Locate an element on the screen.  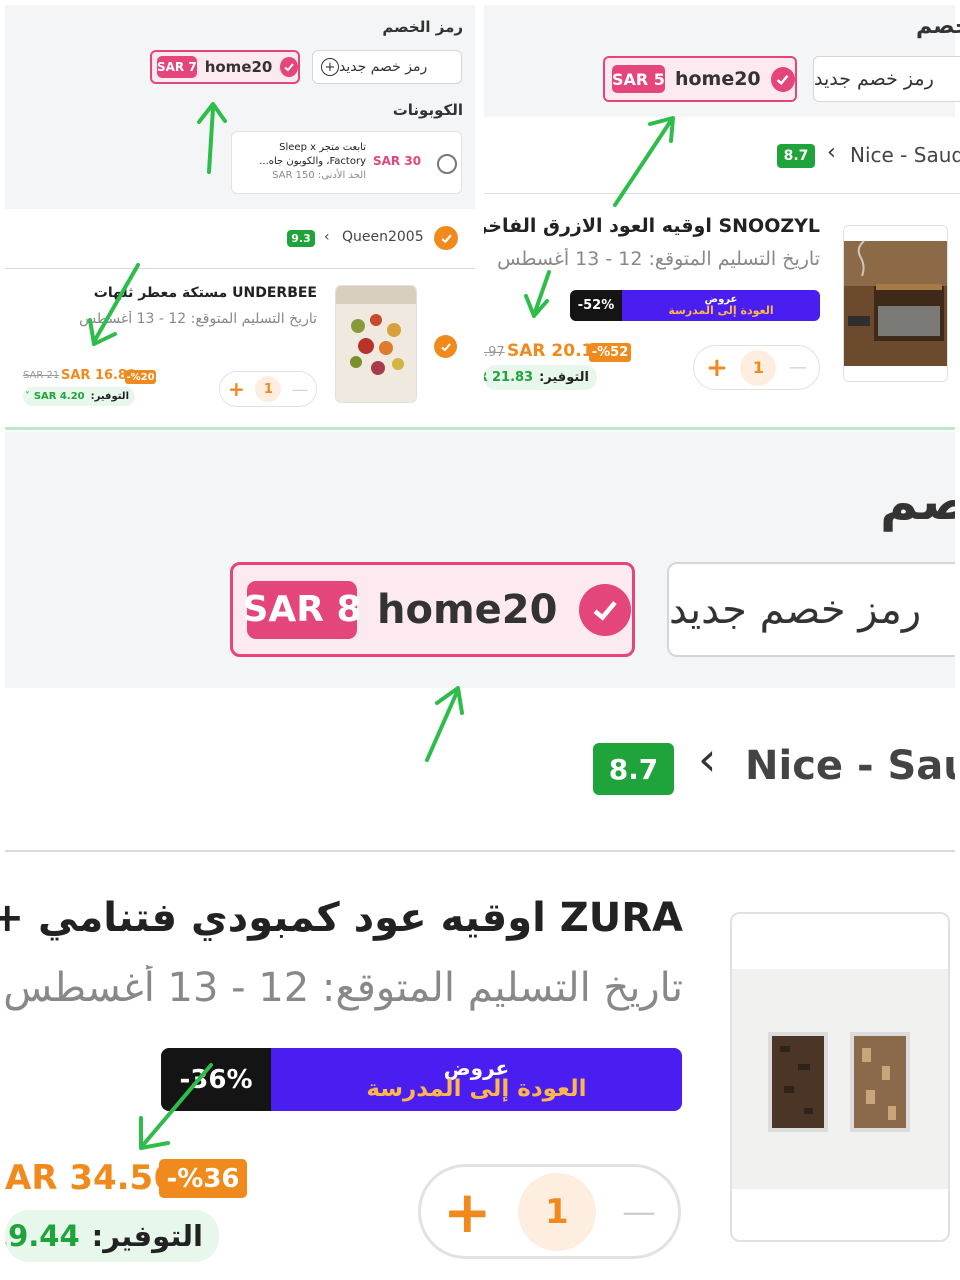
product-title: ZURA اوقيه عود كمبودي فتنامي + is located at coordinates (341, 918).